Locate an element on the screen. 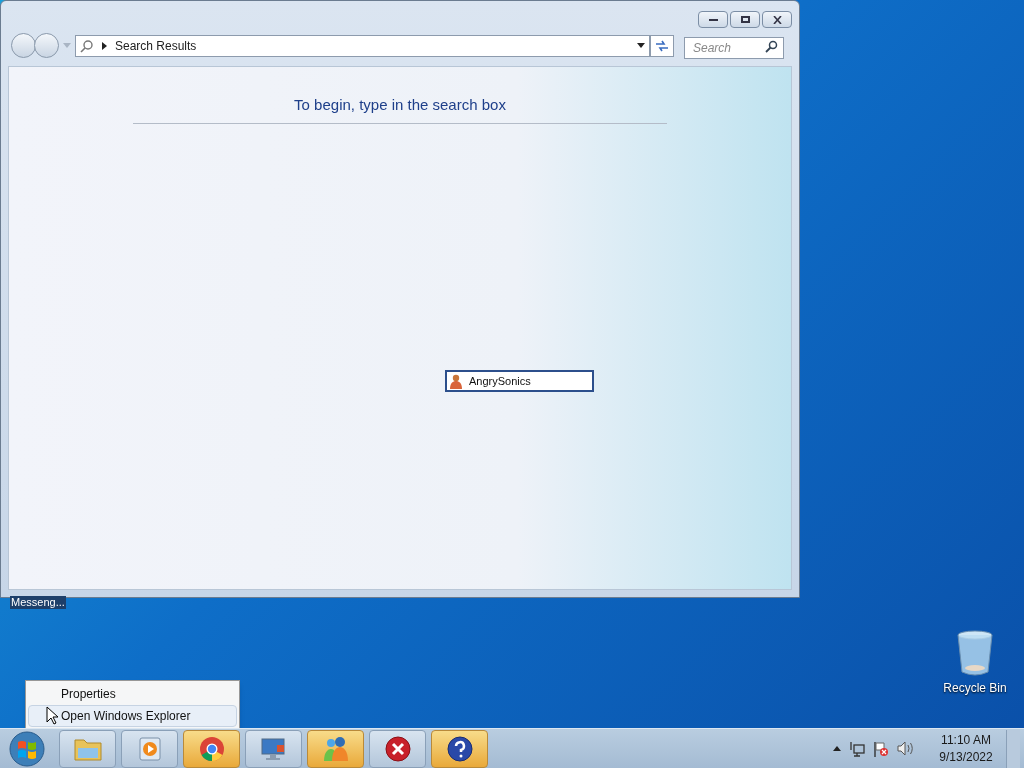 Image resolution: width=1024 pixels, height=768 pixels. menu-item: Properties is located at coordinates (132, 694).